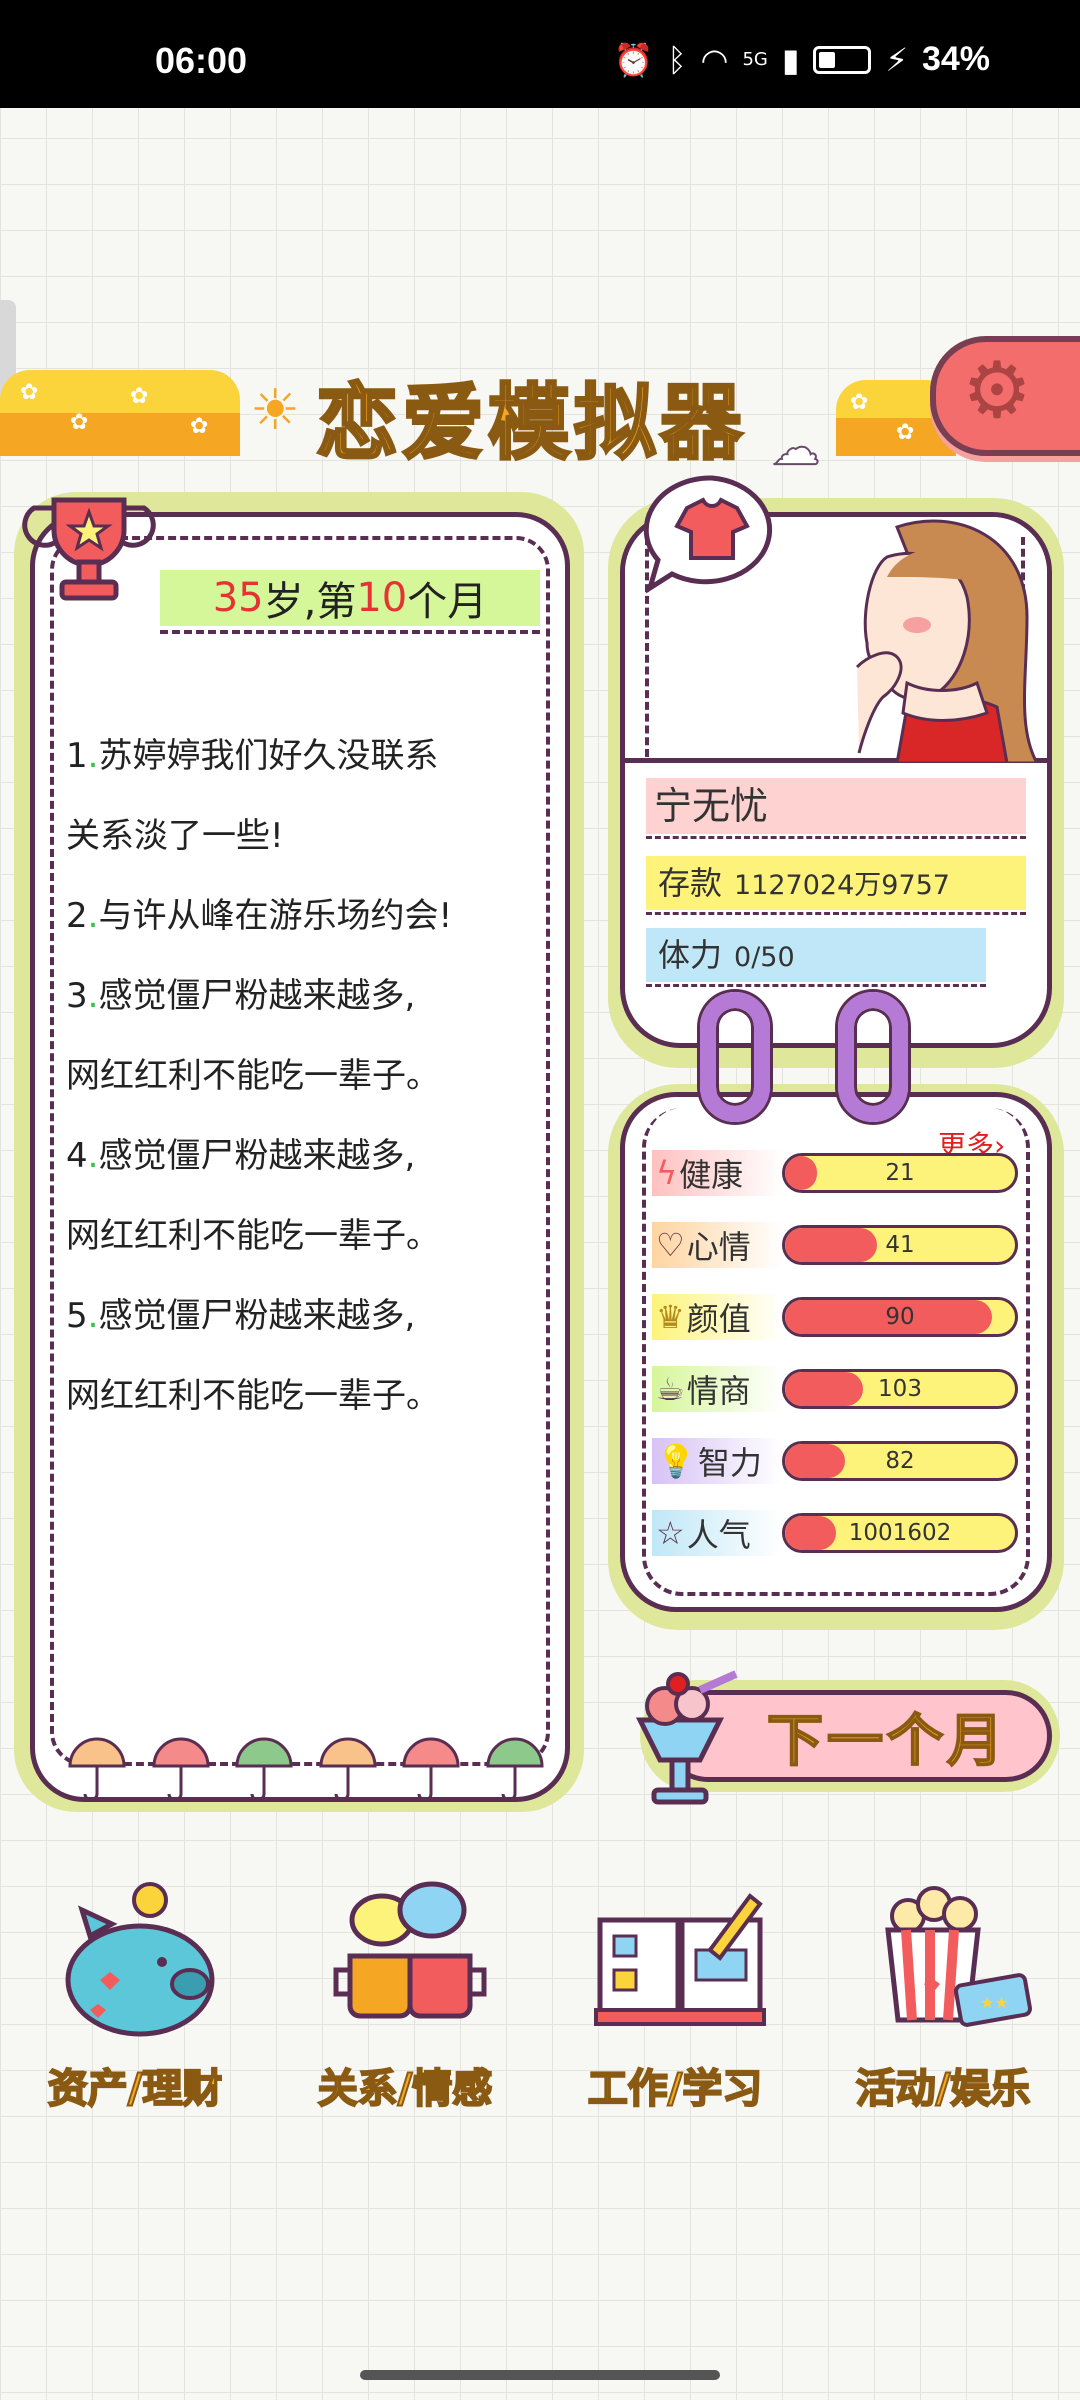 This screenshot has height=2400, width=1080. What do you see at coordinates (896, 59) in the screenshot?
I see `charging-icon: ⚡` at bounding box center [896, 59].